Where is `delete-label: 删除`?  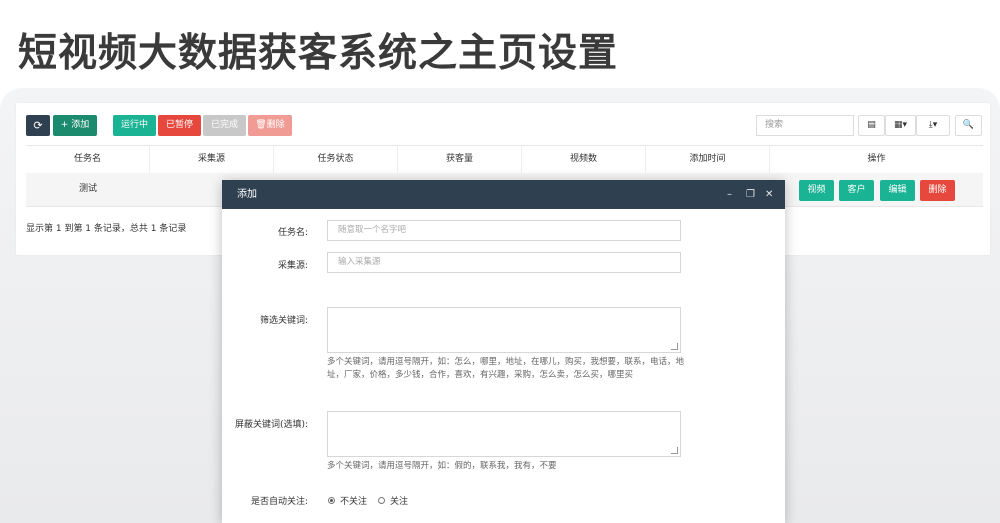 delete-label: 删除 is located at coordinates (275, 125).